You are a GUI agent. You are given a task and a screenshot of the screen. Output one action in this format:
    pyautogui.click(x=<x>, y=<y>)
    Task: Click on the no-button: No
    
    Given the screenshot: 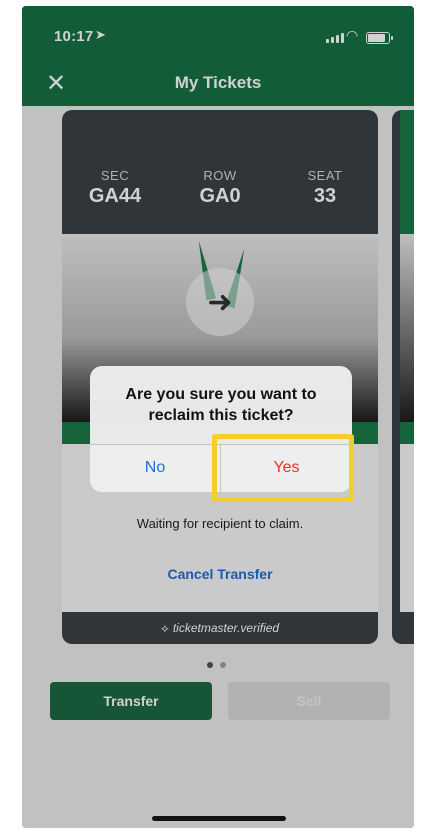 What is the action you would take?
    pyautogui.click(x=155, y=468)
    